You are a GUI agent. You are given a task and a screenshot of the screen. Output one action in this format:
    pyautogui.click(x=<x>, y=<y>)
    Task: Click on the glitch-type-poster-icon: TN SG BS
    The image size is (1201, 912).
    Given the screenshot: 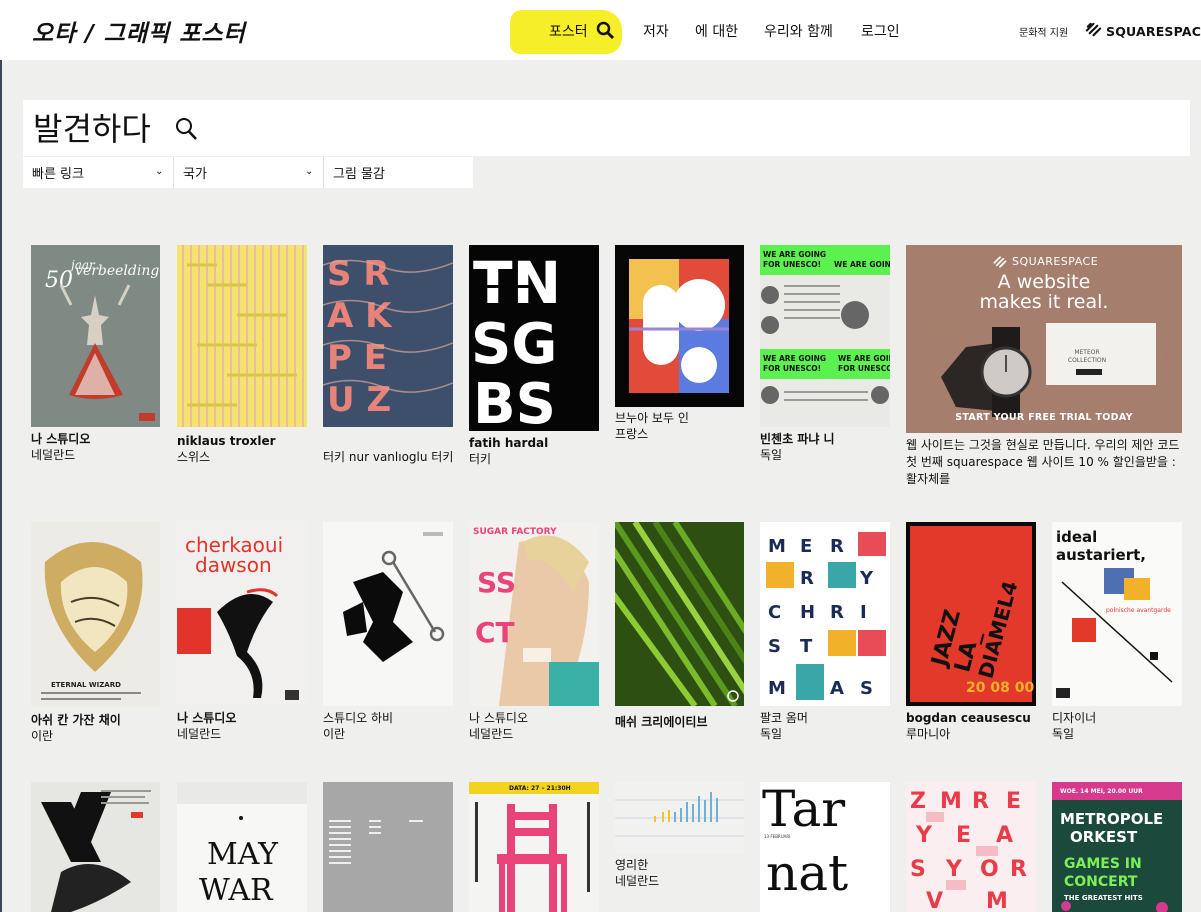 What is the action you would take?
    pyautogui.click(x=534, y=338)
    